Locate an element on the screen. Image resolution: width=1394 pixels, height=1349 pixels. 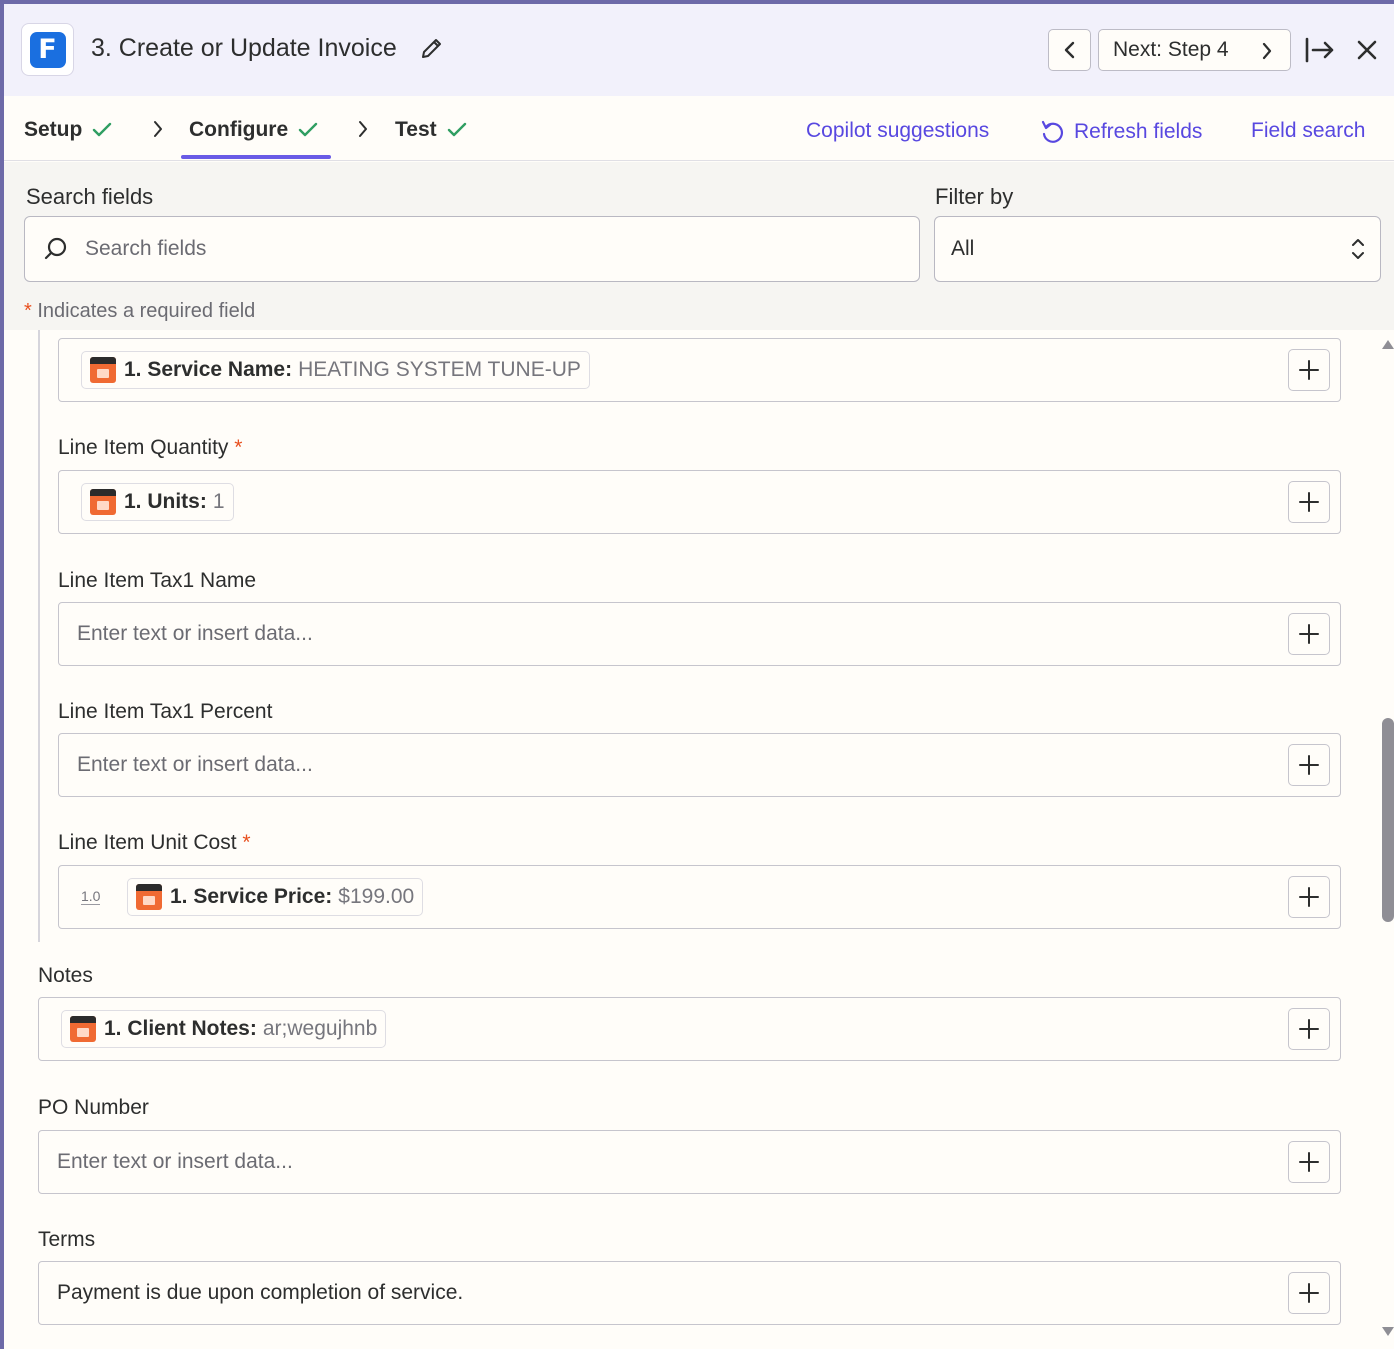
select-updown-icon is located at coordinates (1358, 249).